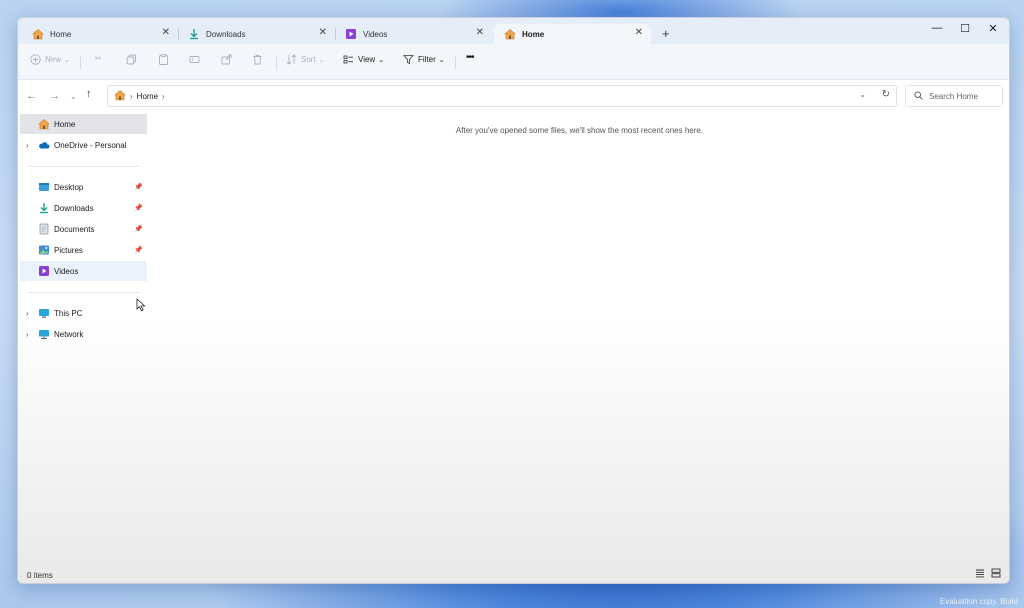 The height and width of the screenshot is (608, 1024). Describe the element at coordinates (90, 145) in the screenshot. I see `sidebar-item-label: OneDrive - Personal` at that location.